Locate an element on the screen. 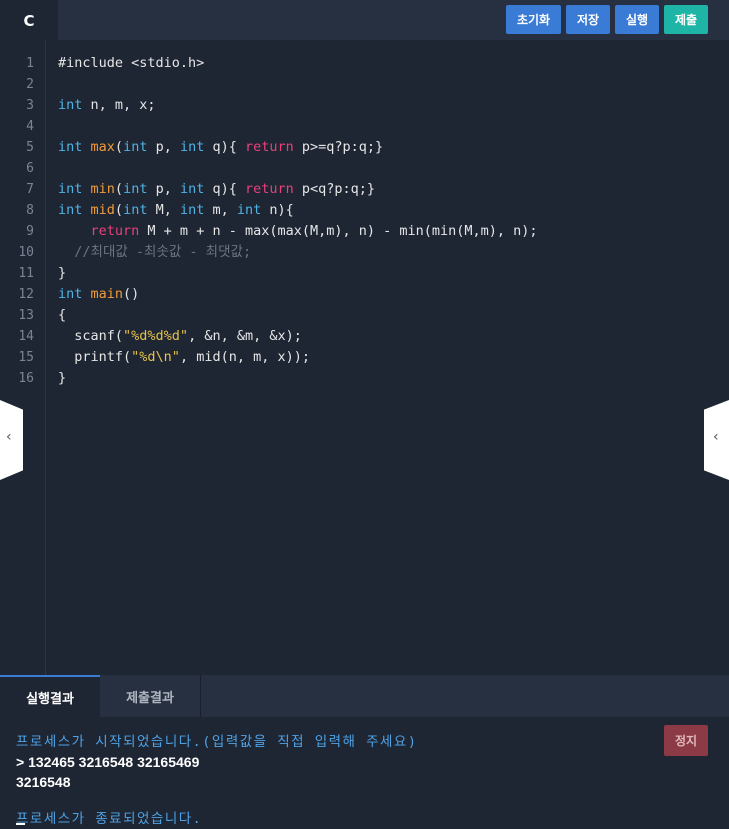 The width and height of the screenshot is (729, 829). line-number: 13 is located at coordinates (26, 315).